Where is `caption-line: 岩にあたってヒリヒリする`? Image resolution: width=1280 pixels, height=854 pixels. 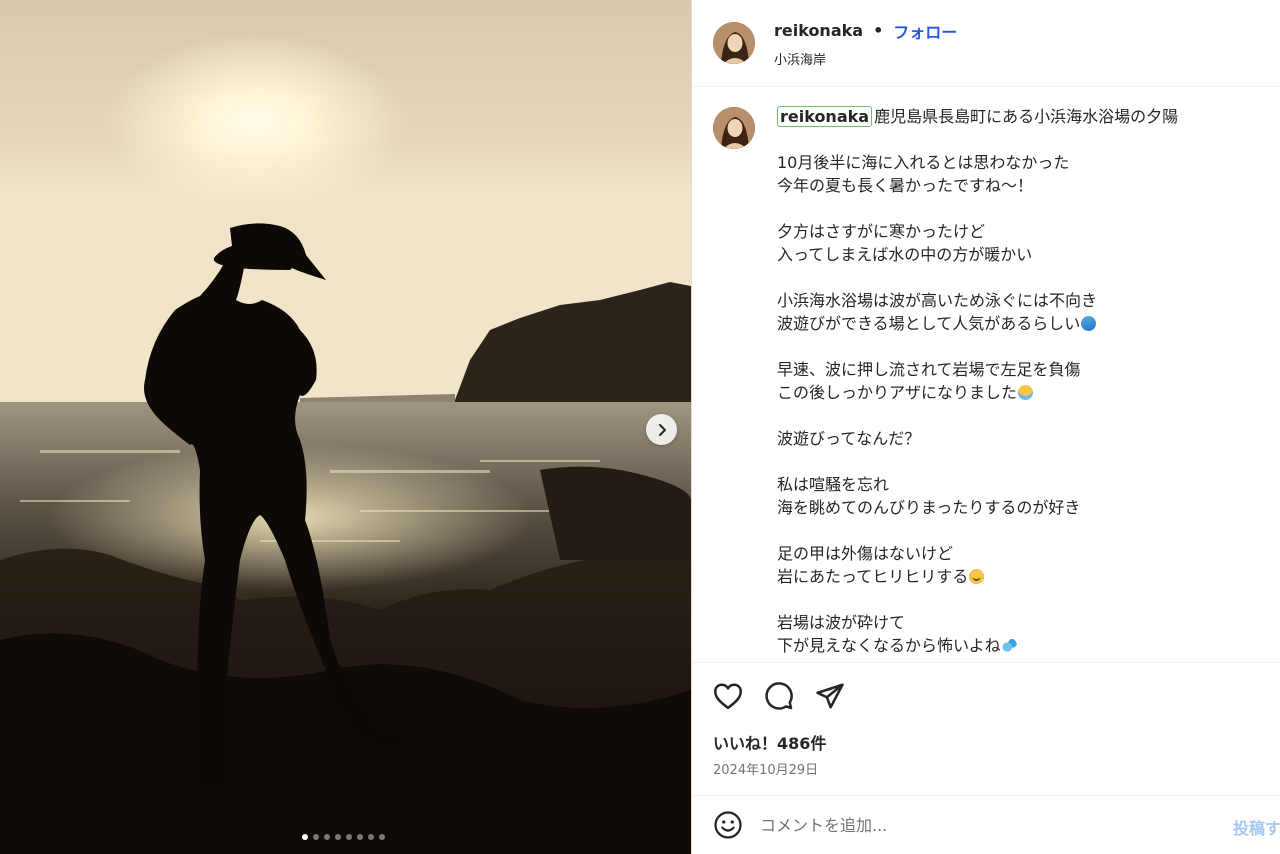 caption-line: 岩にあたってヒリヒリする is located at coordinates (1012, 576).